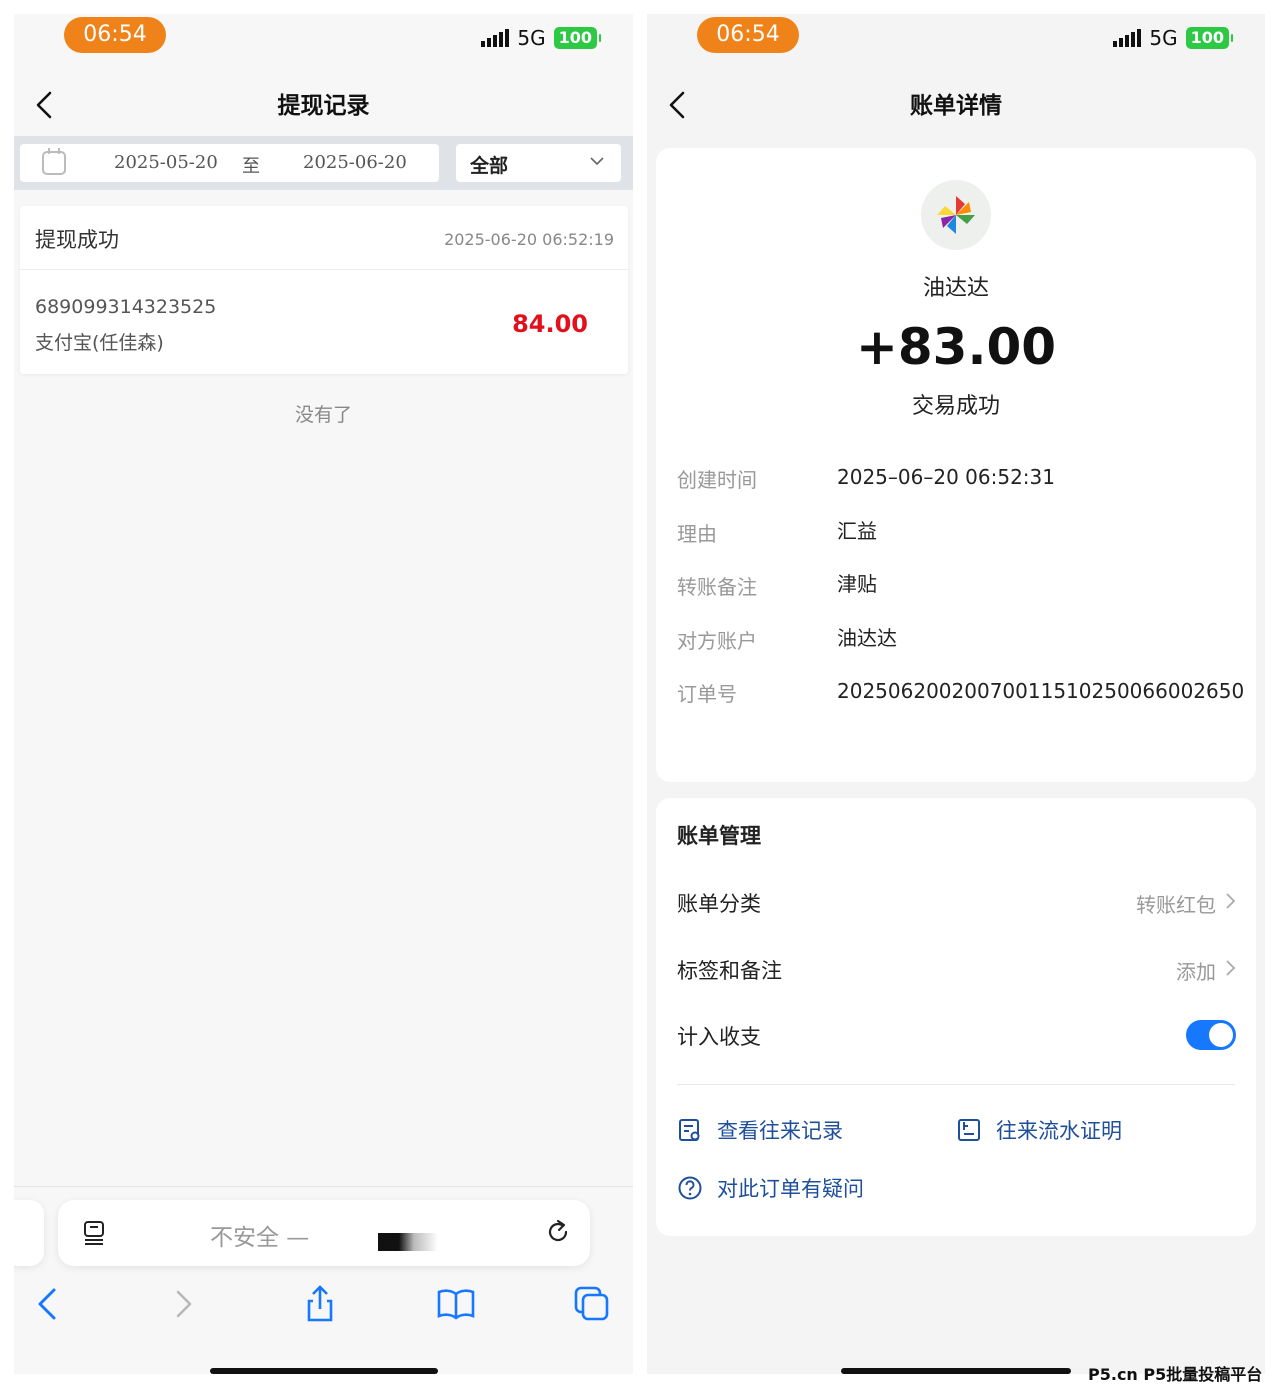 This screenshot has width=1279, height=1388. Describe the element at coordinates (597, 161) in the screenshot. I see `chevron-down-icon` at that location.